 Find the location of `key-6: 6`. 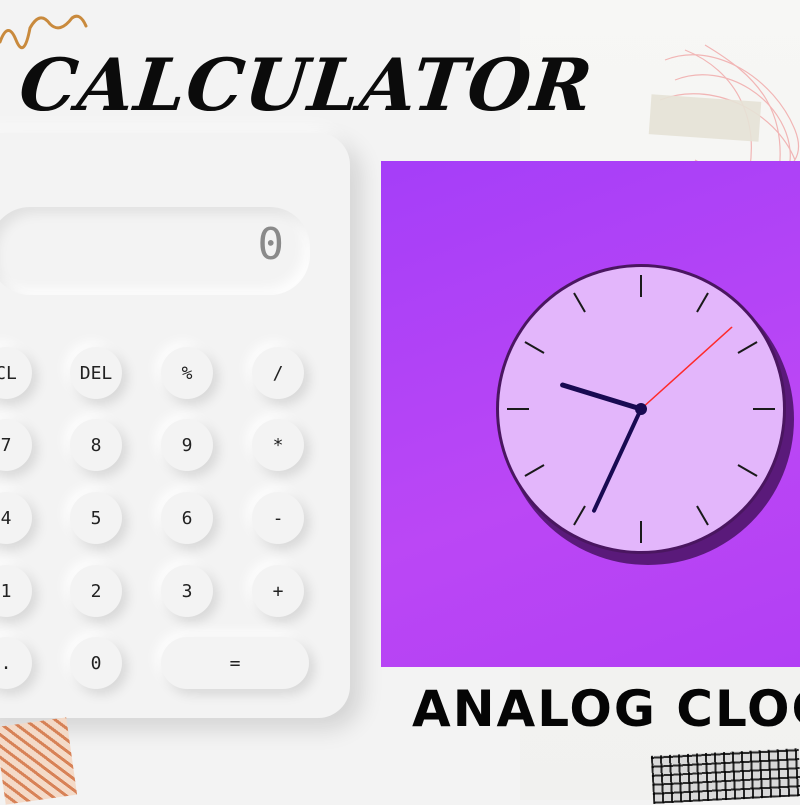

key-6: 6 is located at coordinates (187, 518).